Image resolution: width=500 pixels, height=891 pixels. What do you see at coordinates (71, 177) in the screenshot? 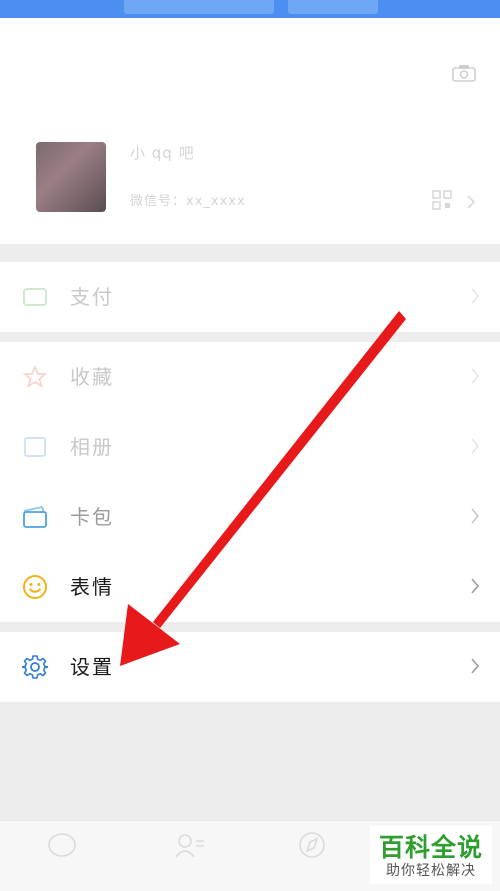
I see `avatar` at bounding box center [71, 177].